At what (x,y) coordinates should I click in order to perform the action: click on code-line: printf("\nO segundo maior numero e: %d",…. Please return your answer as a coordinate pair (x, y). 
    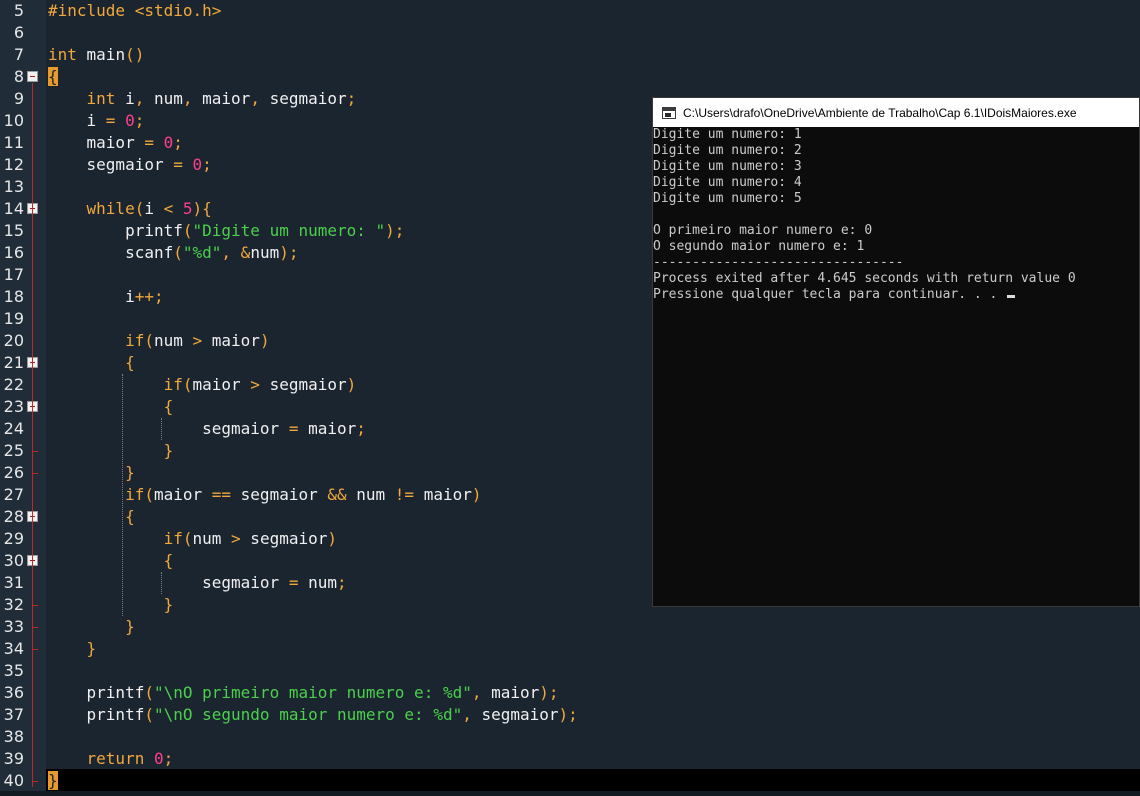
    Looking at the image, I should click on (313, 715).